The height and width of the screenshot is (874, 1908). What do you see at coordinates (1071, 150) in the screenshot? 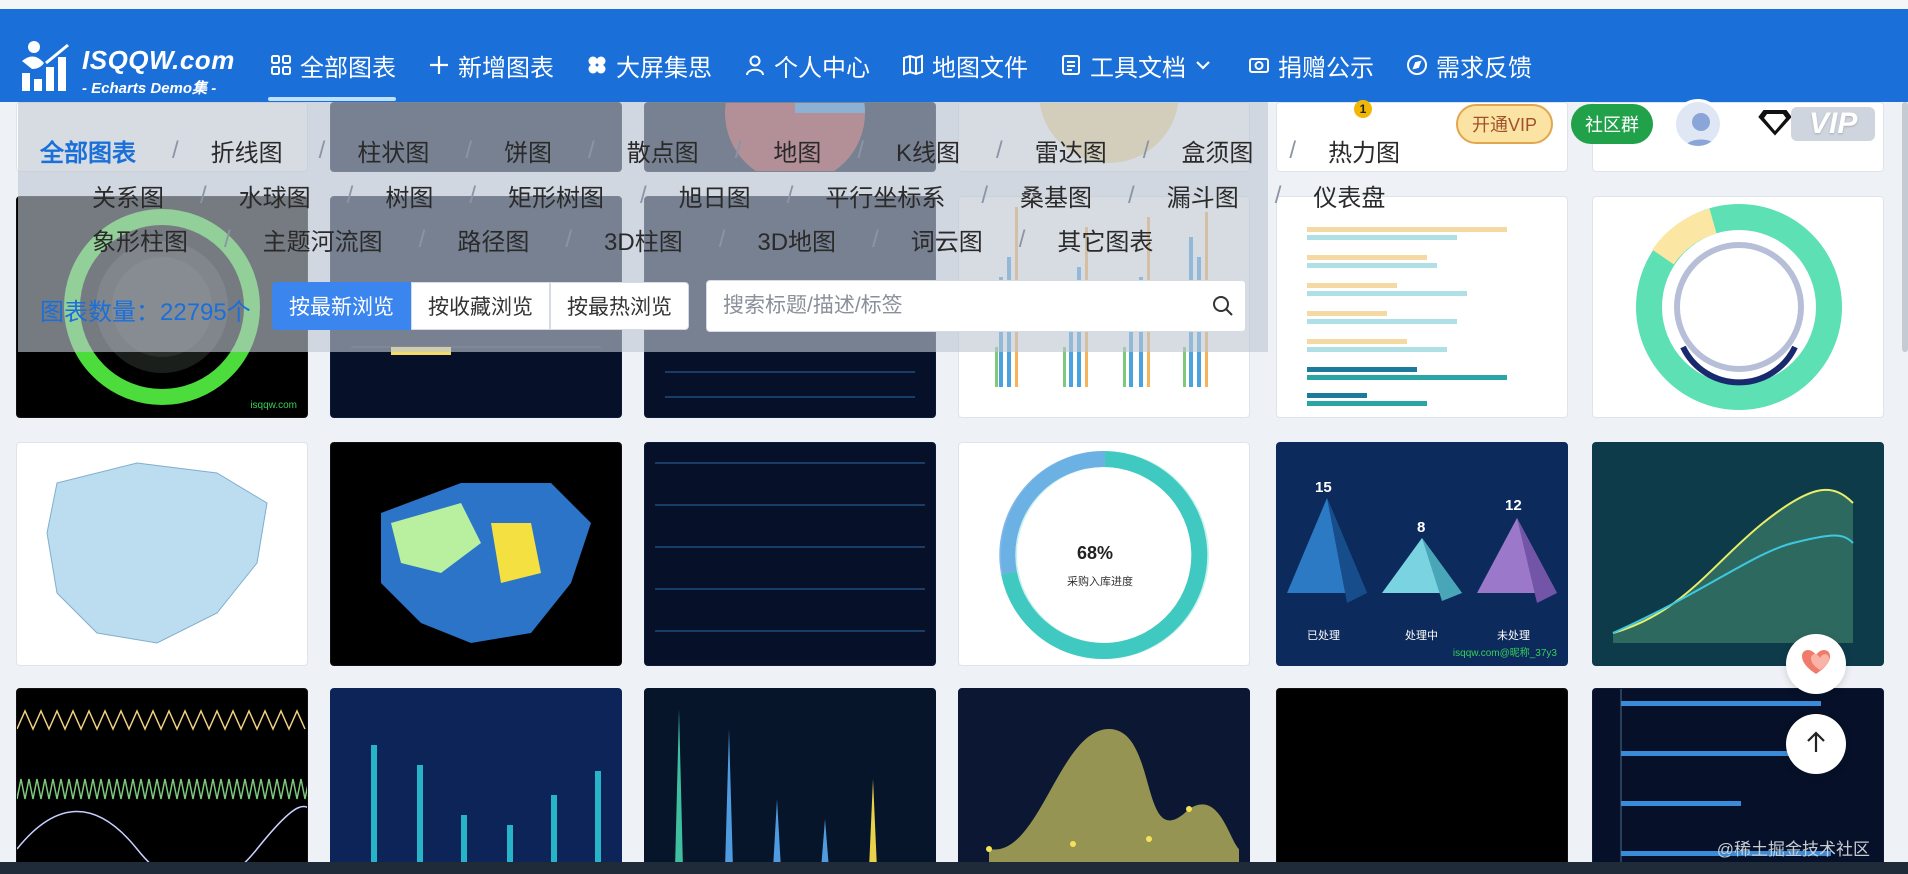
I see `filter-radar: 雷达图` at bounding box center [1071, 150].